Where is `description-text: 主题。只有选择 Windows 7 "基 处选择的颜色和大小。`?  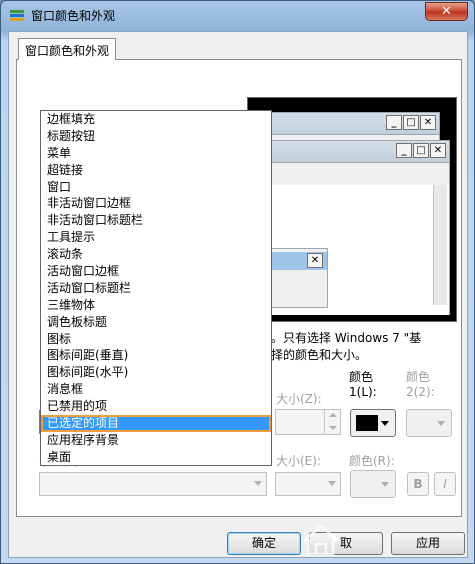
description-text: 主题。只有选择 Windows 7 "基 处选择的颜色和大小。 is located at coordinates (334, 346).